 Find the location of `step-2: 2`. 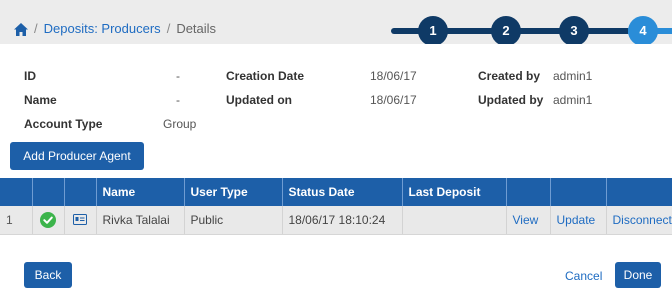

step-2: 2 is located at coordinates (506, 31).